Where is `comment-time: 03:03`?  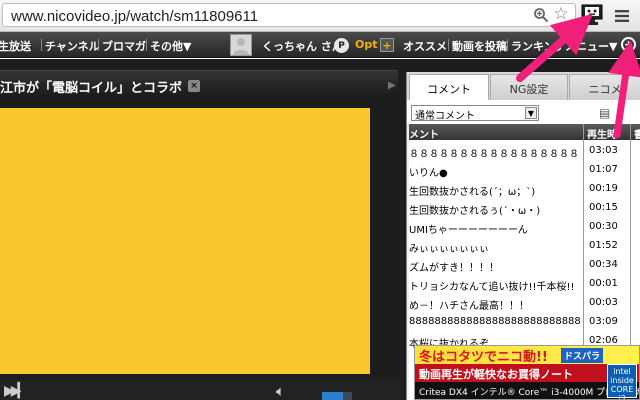
comment-time: 03:03 is located at coordinates (603, 150).